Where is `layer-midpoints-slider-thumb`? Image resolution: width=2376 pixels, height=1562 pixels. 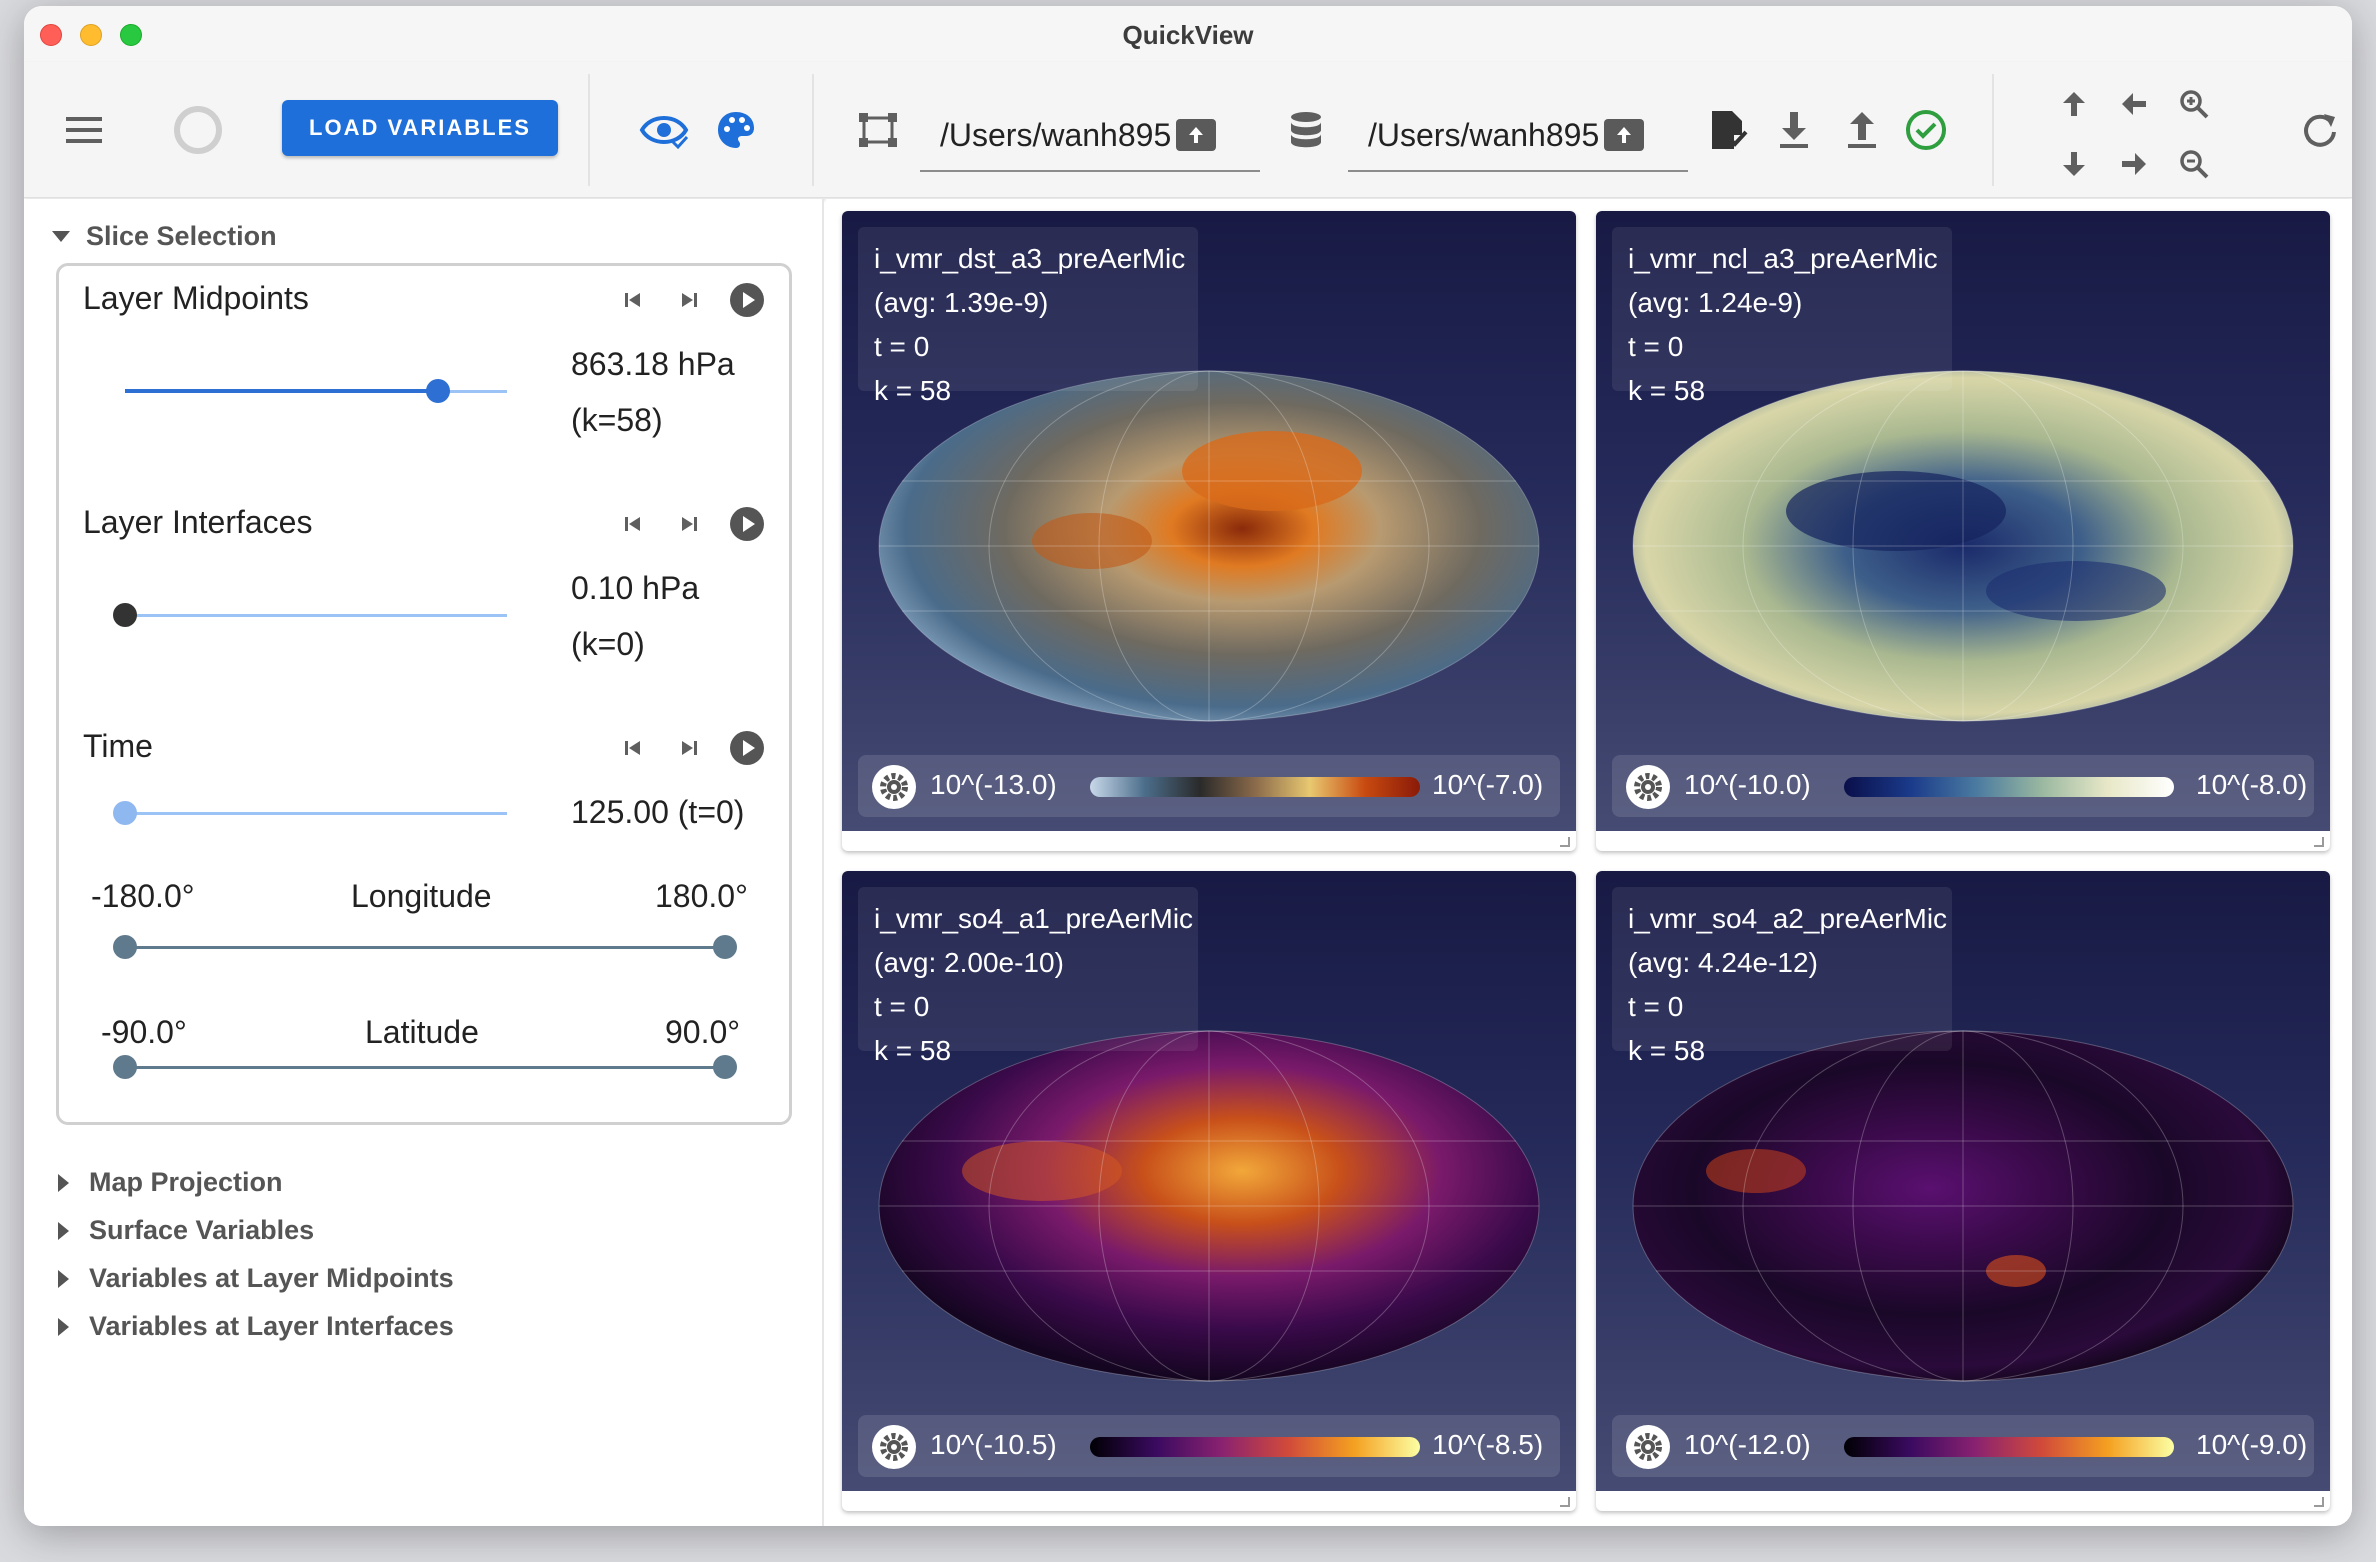 layer-midpoints-slider-thumb is located at coordinates (438, 391).